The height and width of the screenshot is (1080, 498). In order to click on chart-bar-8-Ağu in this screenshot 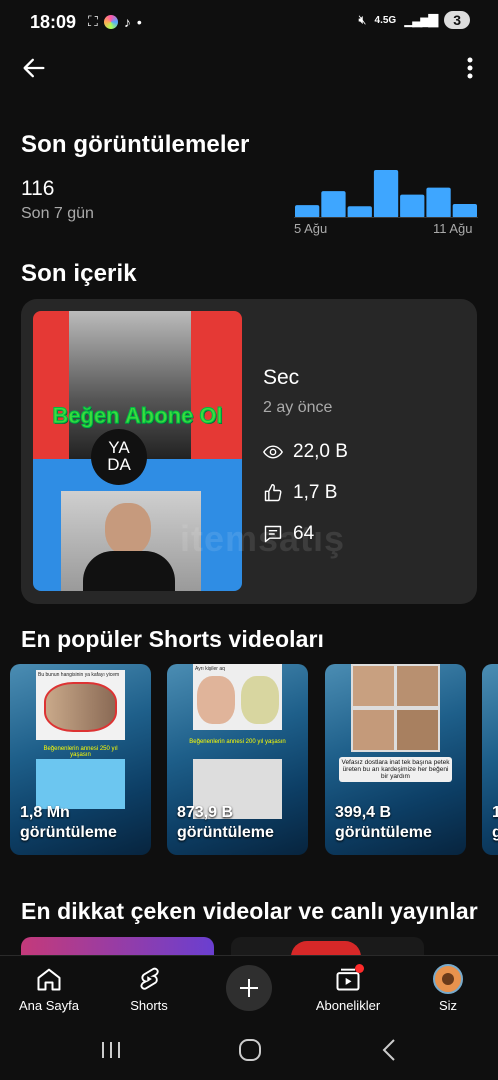, I will do `click(386, 194)`.